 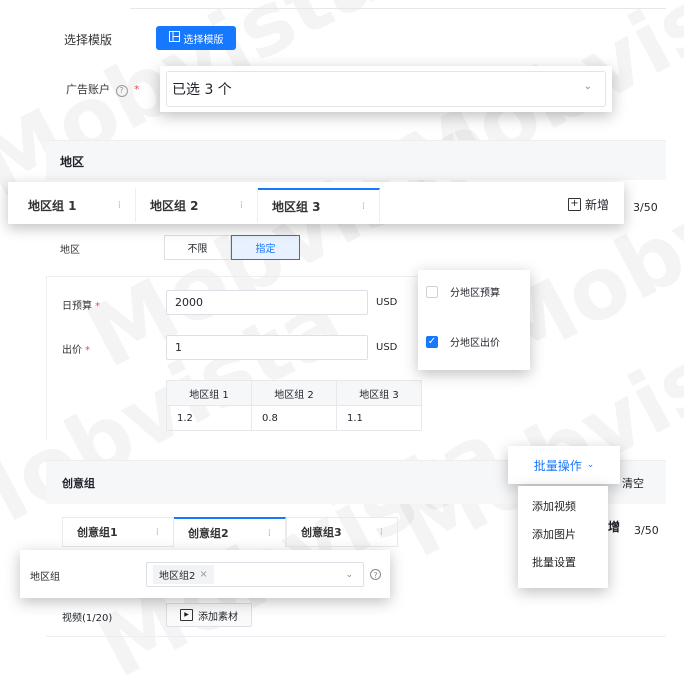 I want to click on creative-group-count: 3/50, so click(x=646, y=530).